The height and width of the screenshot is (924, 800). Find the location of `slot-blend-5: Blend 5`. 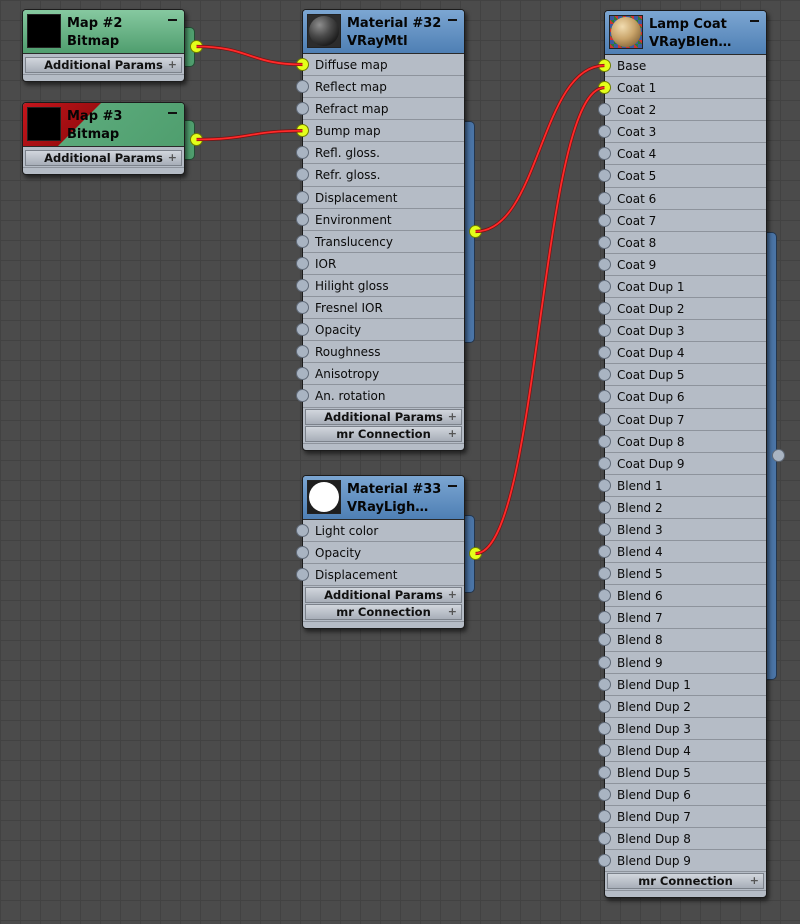

slot-blend-5: Blend 5 is located at coordinates (682, 574).